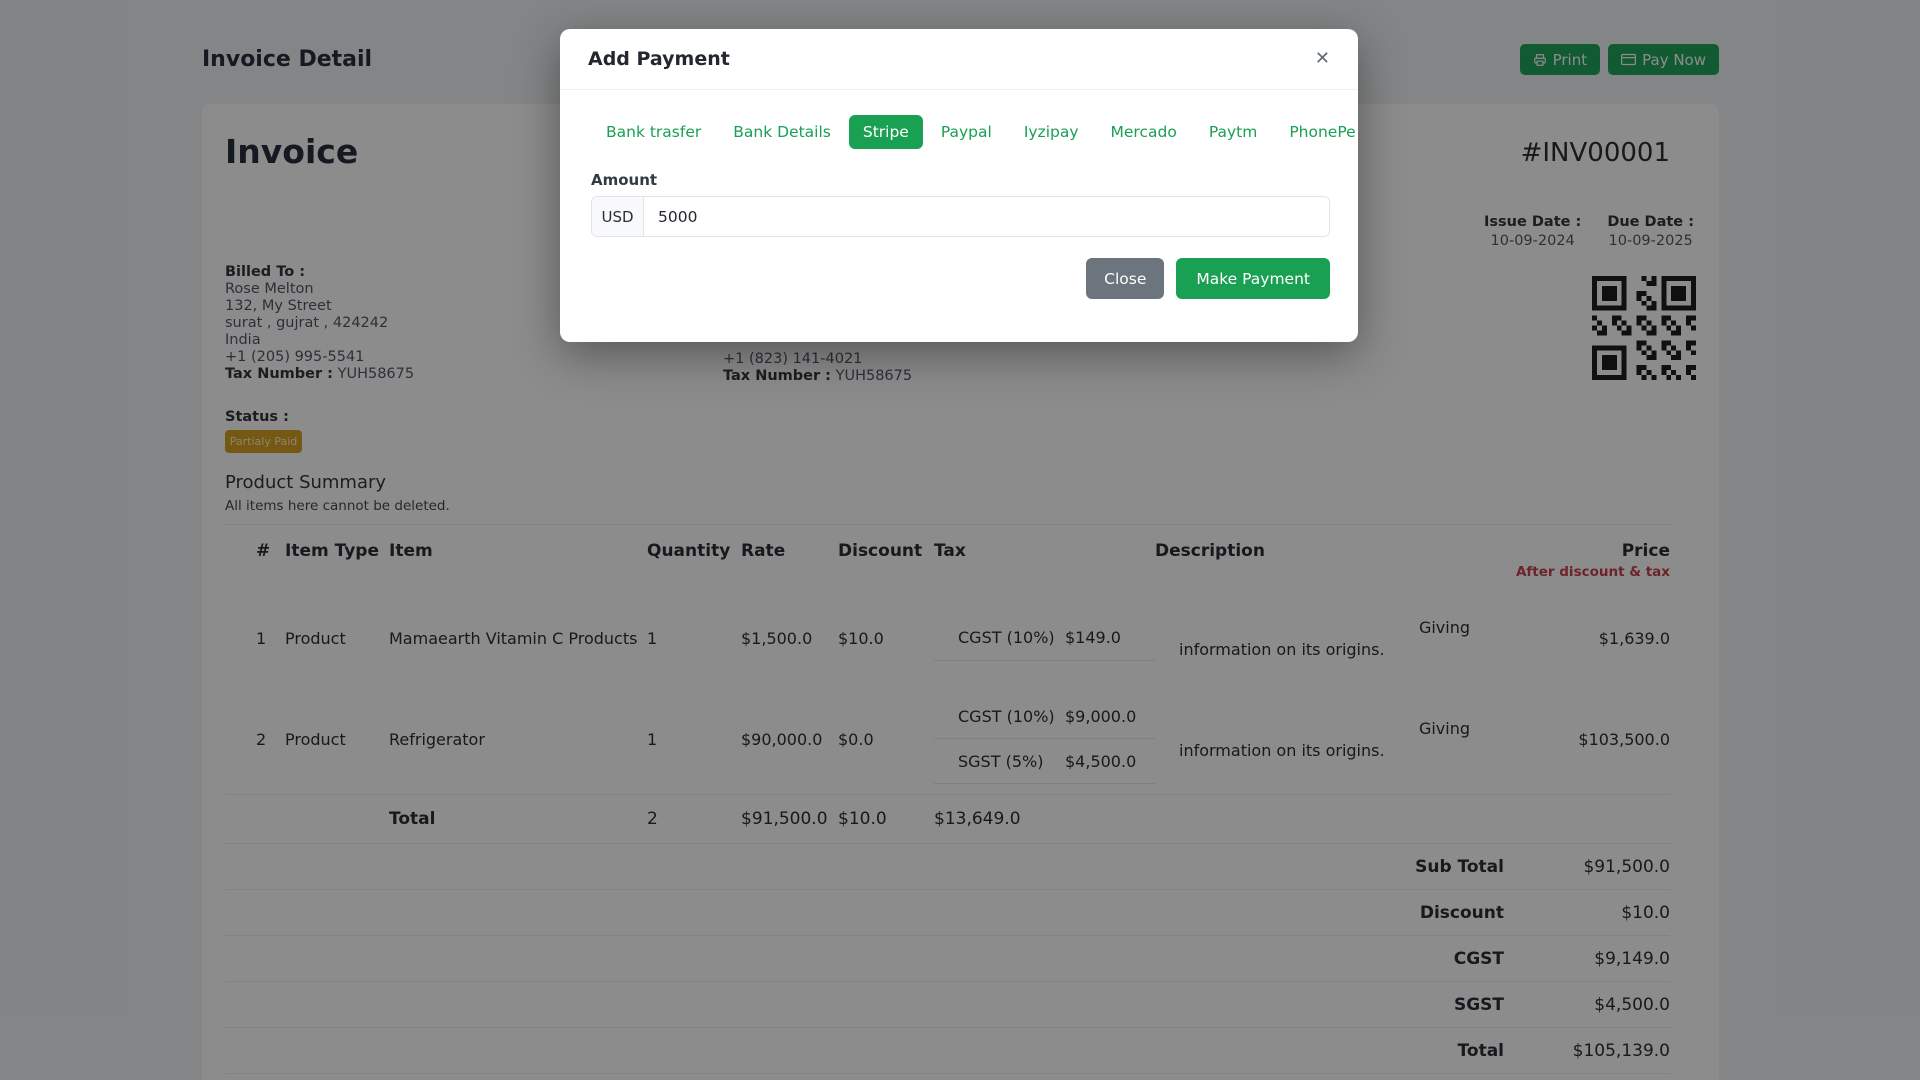 The width and height of the screenshot is (1920, 1080). I want to click on amount-label: Amount, so click(624, 180).